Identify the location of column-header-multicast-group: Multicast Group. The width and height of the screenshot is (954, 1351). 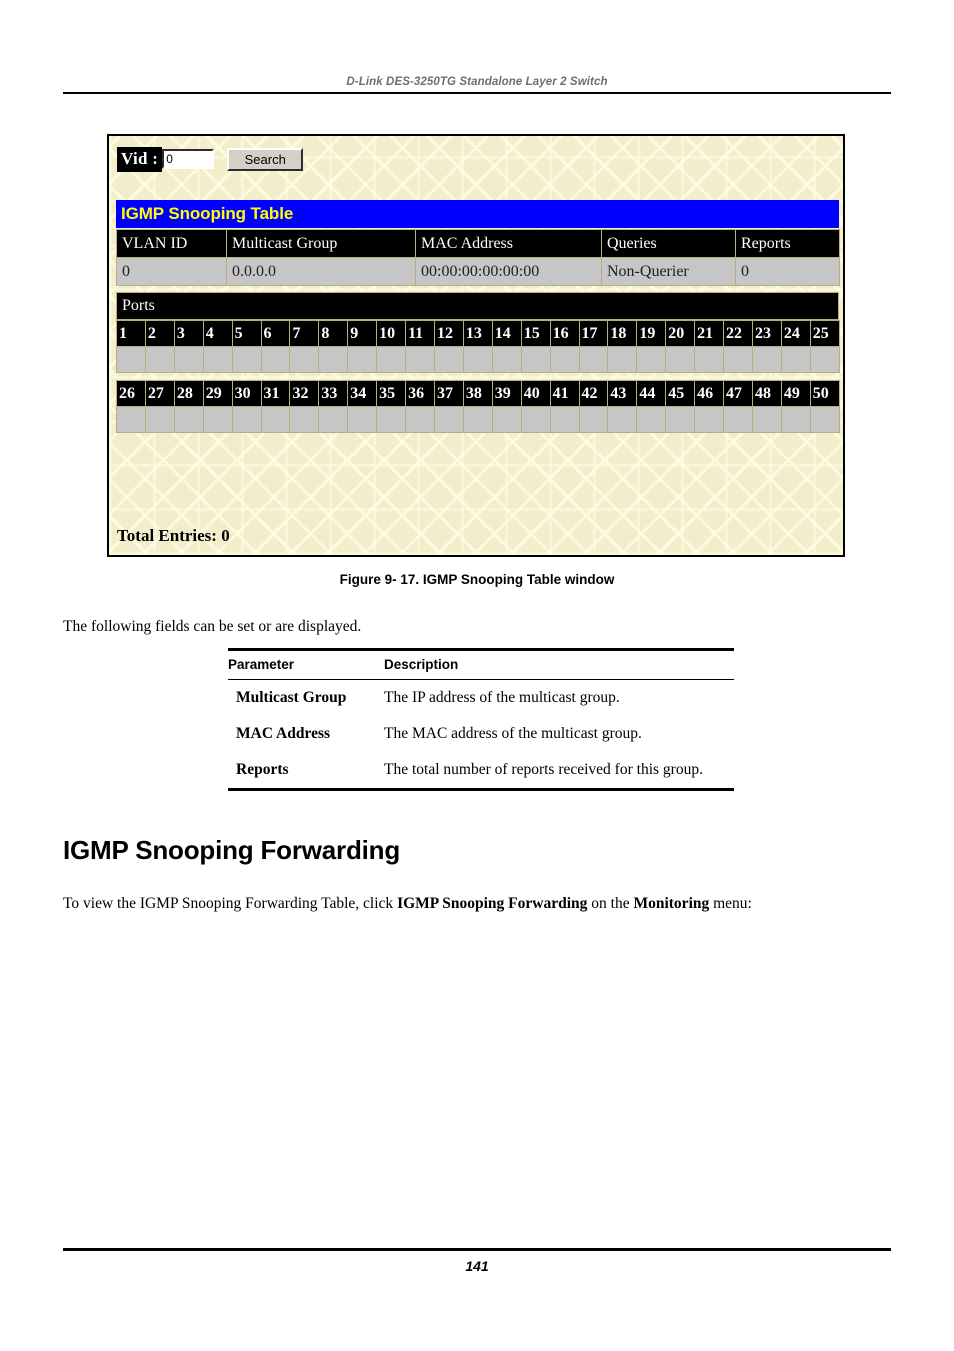
(321, 243).